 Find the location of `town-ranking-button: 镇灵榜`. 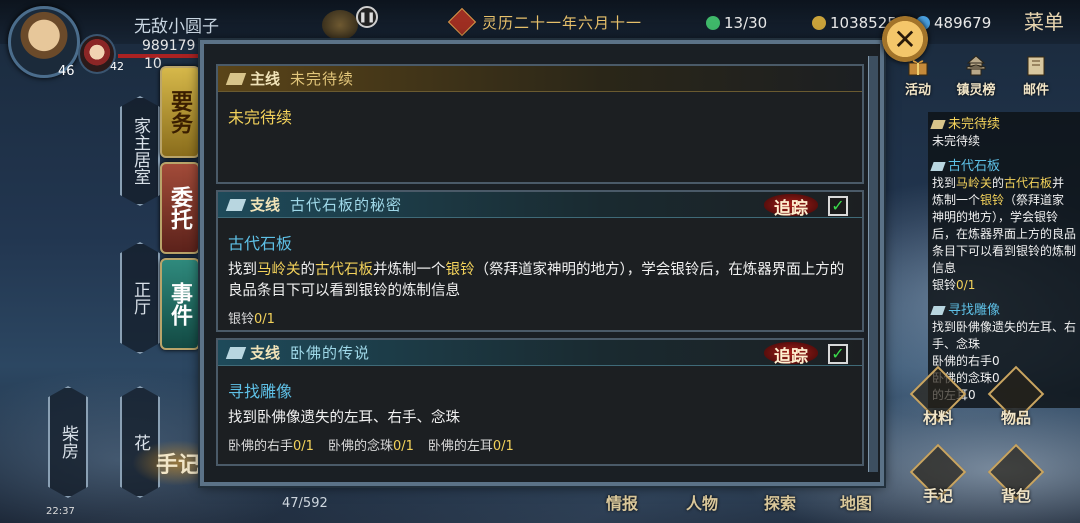

town-ranking-button: 镇灵榜 is located at coordinates (976, 76).